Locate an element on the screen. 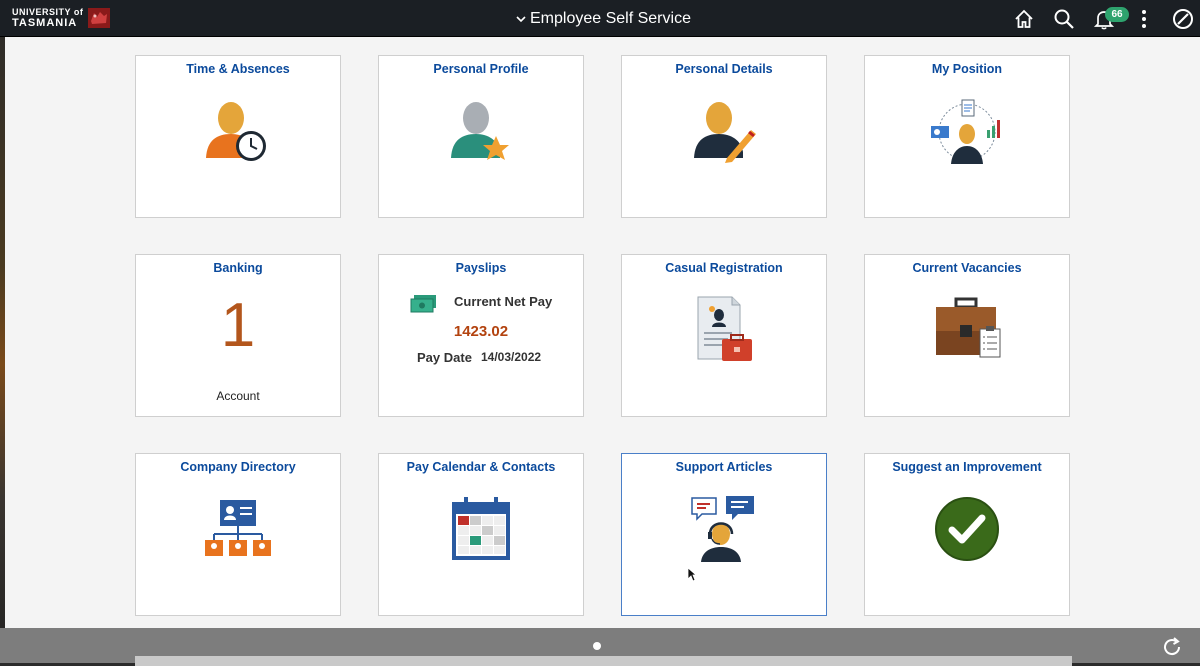 The image size is (1200, 666). cash-icon is located at coordinates (423, 304).